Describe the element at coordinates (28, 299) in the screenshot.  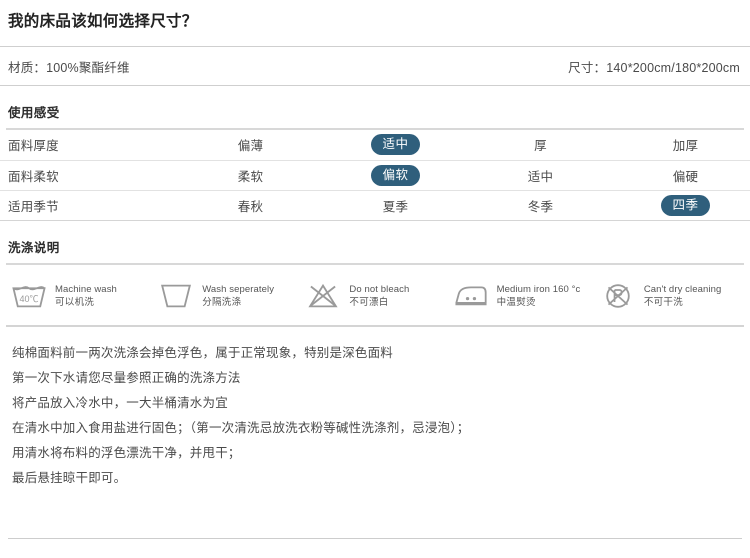
I see `wash-temp-label: 40℃` at that location.